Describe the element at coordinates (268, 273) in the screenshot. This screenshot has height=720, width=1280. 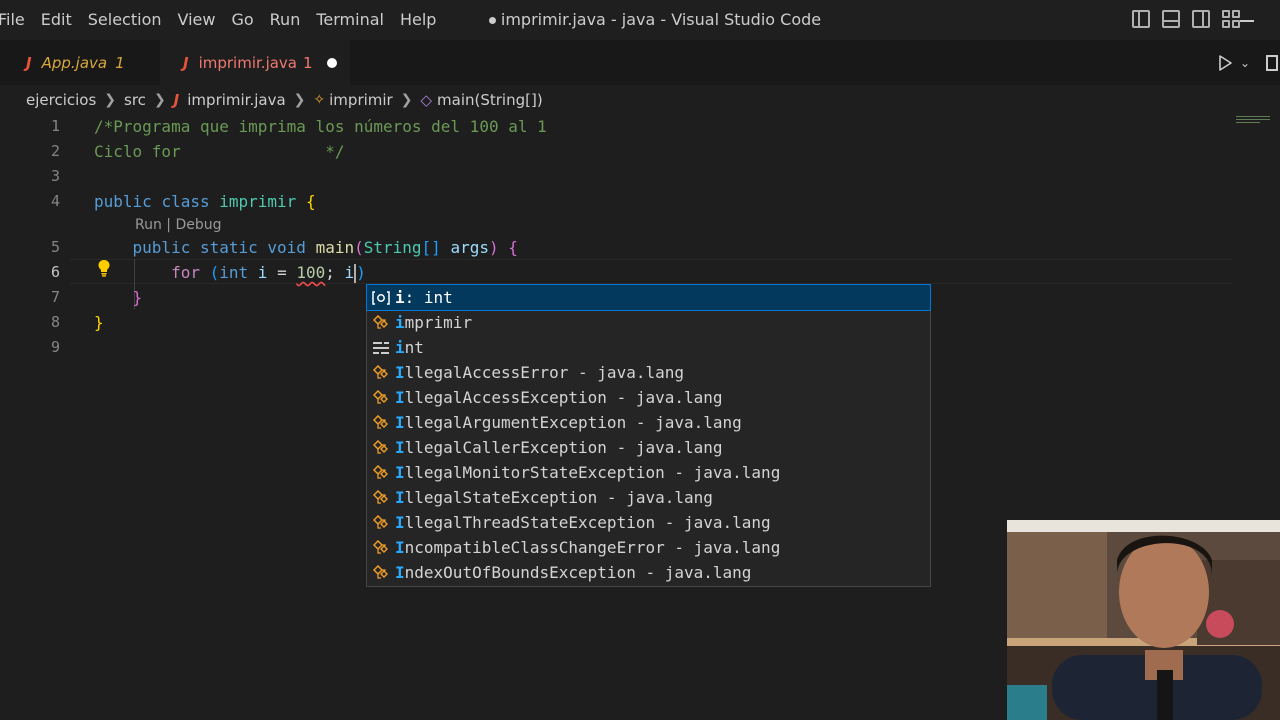
I see `code-line-6: for (int i = 100; i)` at that location.